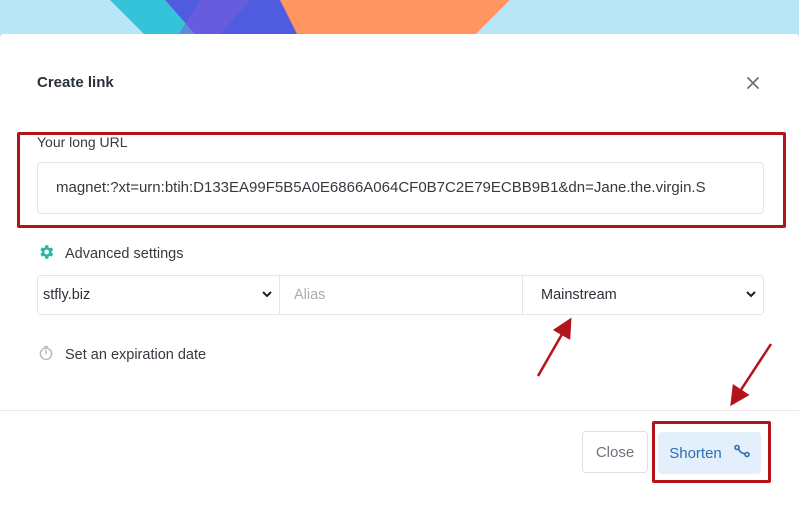 The width and height of the screenshot is (799, 512). Describe the element at coordinates (695, 453) in the screenshot. I see `shorten-button-label: Shorten` at that location.